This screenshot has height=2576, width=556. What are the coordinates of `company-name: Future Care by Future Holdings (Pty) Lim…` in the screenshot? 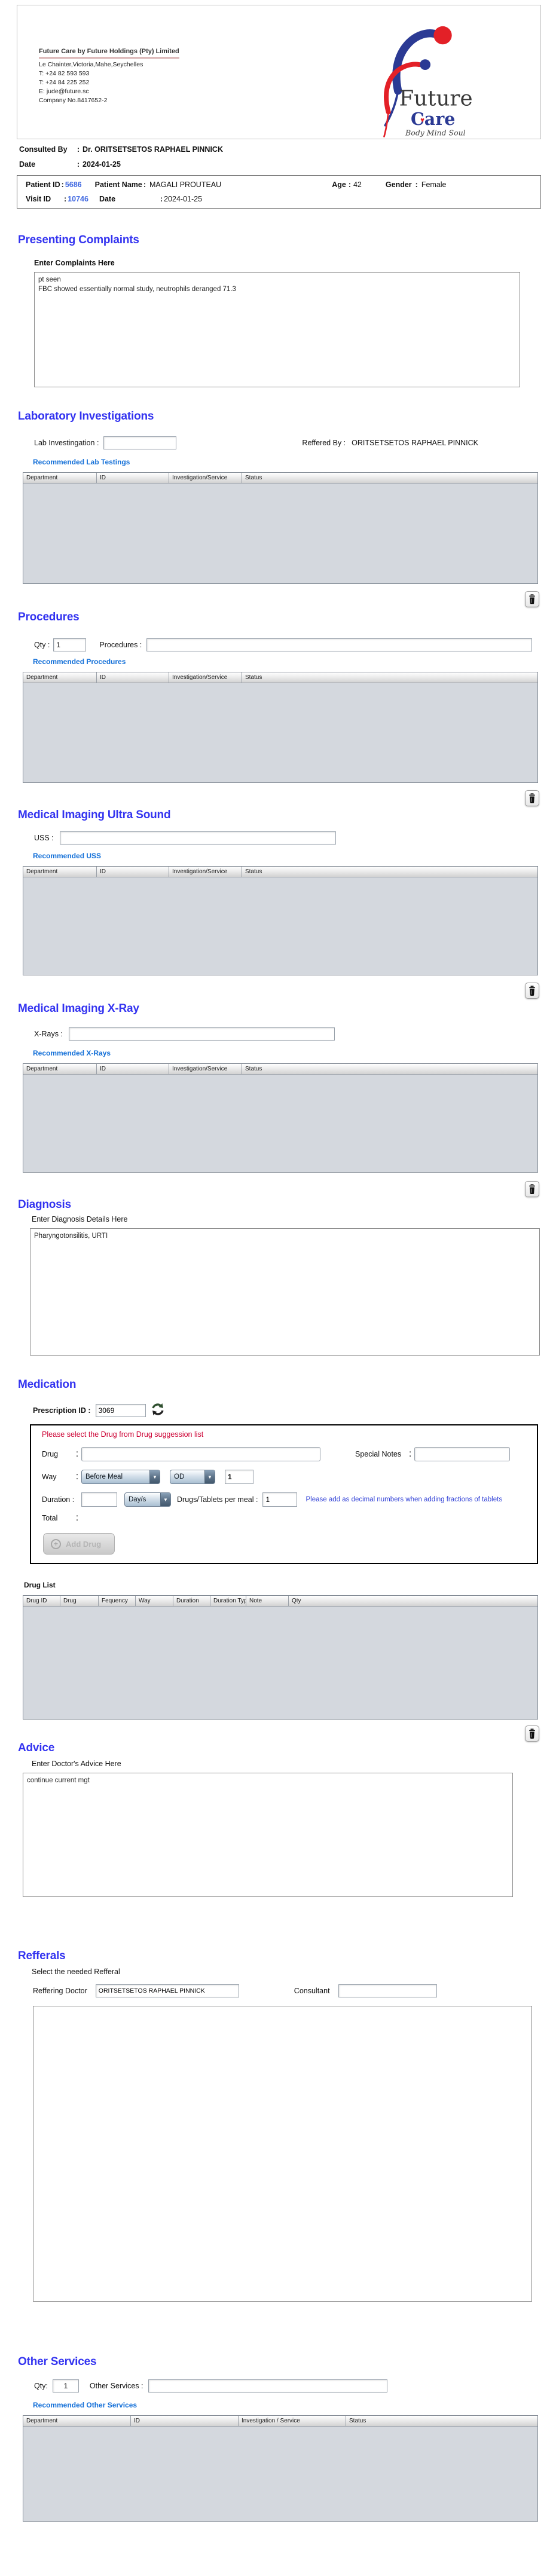 It's located at (109, 53).